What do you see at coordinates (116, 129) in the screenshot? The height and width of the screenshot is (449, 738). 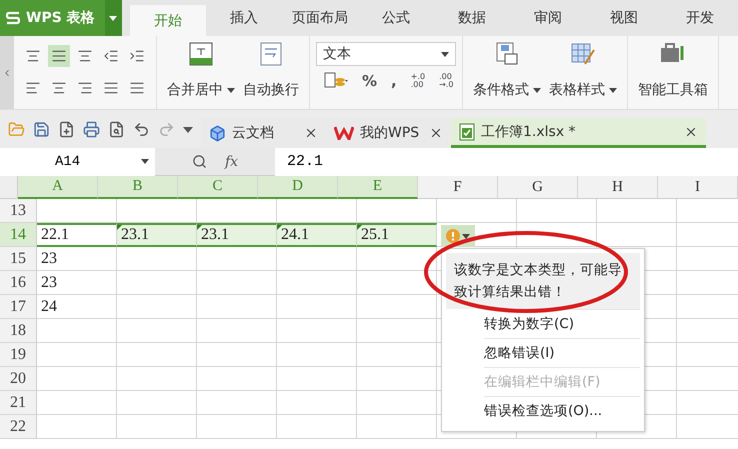 I see `print-preview-icon` at bounding box center [116, 129].